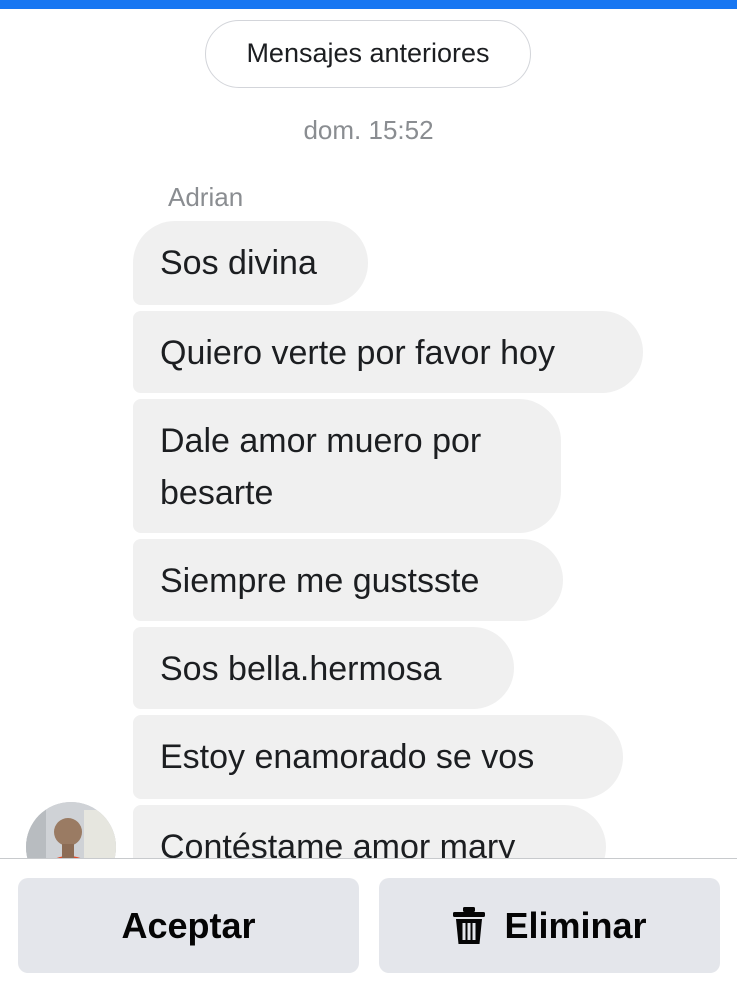 The image size is (737, 992). What do you see at coordinates (368, 925) in the screenshot?
I see `request-action-bar: Aceptar Eliminar` at bounding box center [368, 925].